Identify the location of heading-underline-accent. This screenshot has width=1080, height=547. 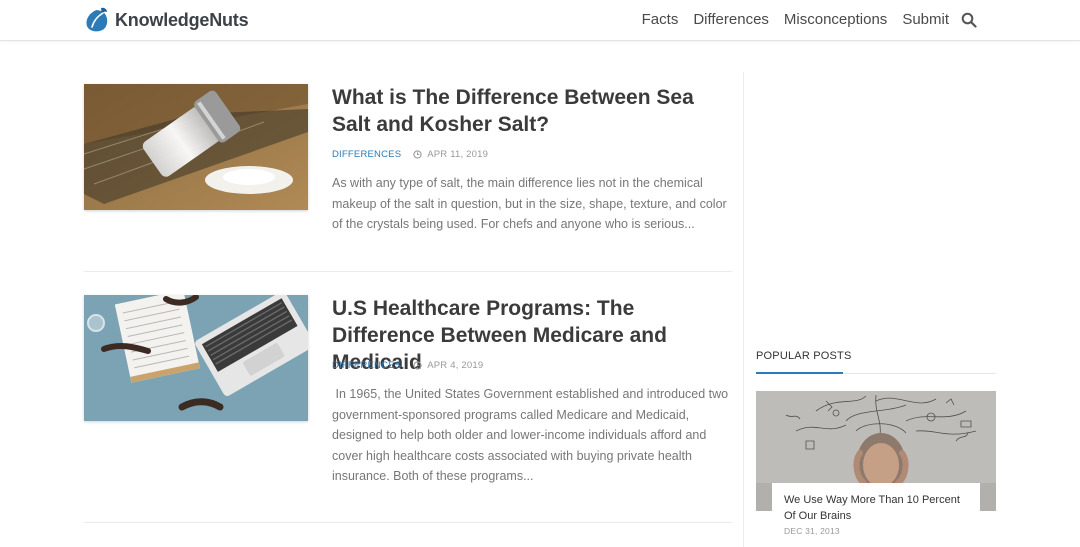
(799, 373).